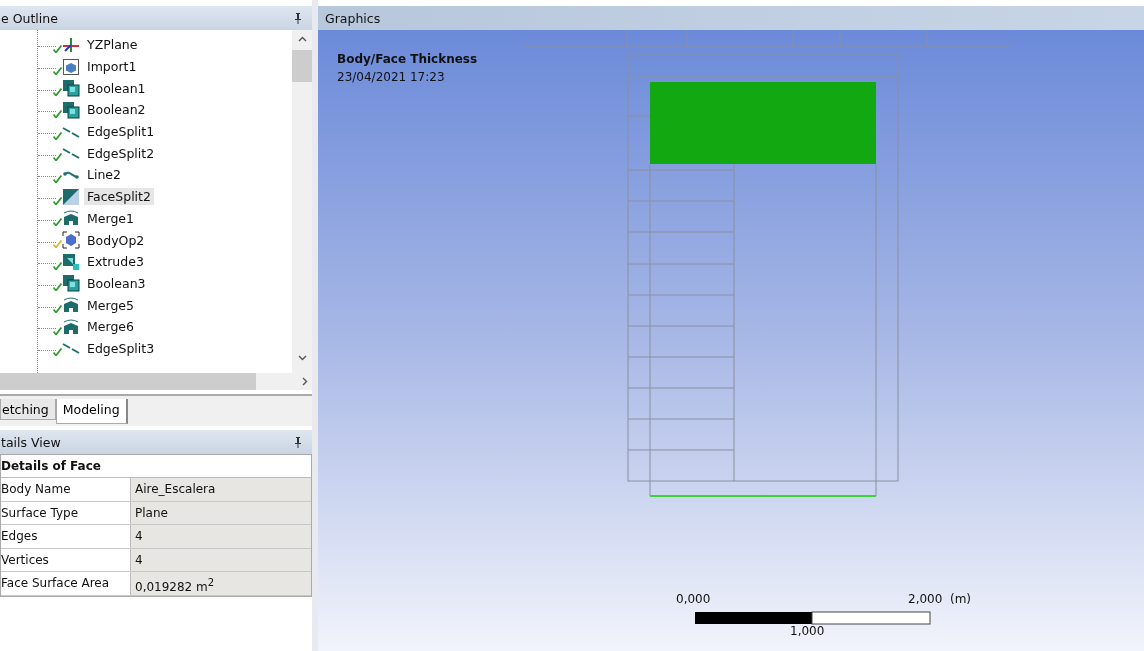 This screenshot has height=651, width=1144. Describe the element at coordinates (110, 218) in the screenshot. I see `tree-item: Merge1` at that location.